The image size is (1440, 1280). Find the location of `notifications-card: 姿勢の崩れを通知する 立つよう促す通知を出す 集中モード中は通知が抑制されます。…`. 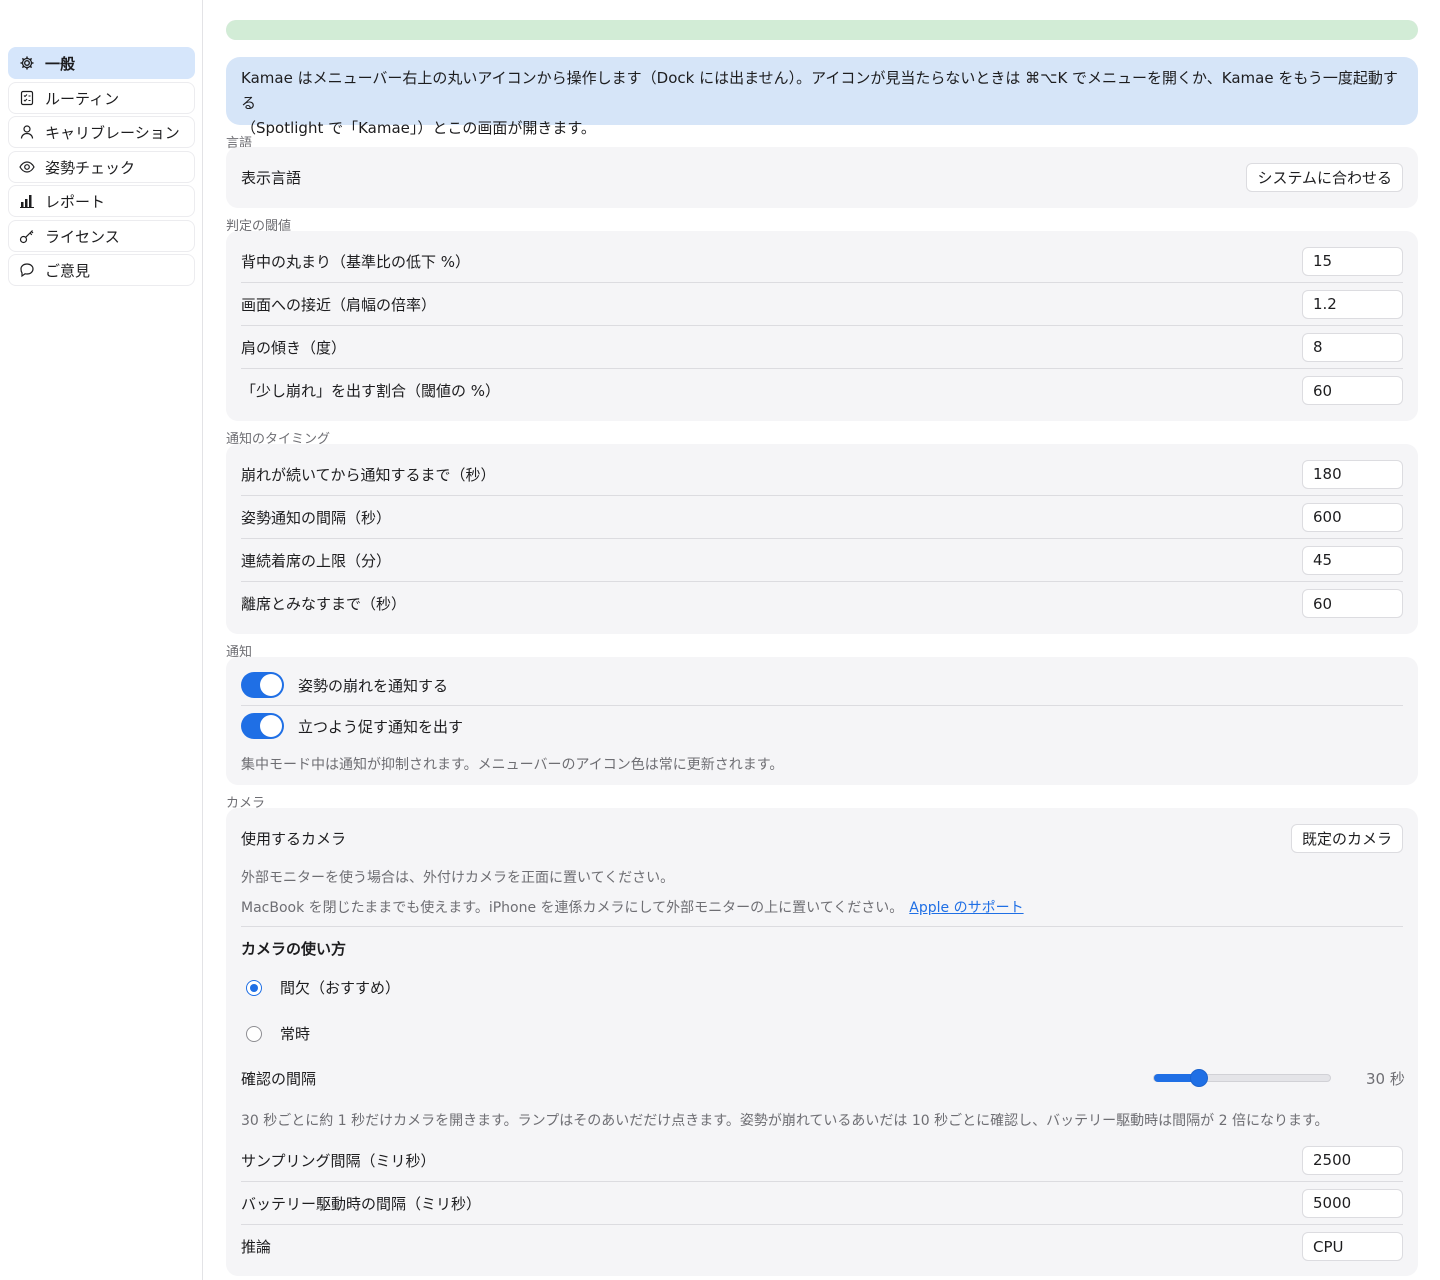

notifications-card: 姿勢の崩れを通知する 立つよう促す通知を出す 集中モード中は通知が抑制されます。… is located at coordinates (822, 721).